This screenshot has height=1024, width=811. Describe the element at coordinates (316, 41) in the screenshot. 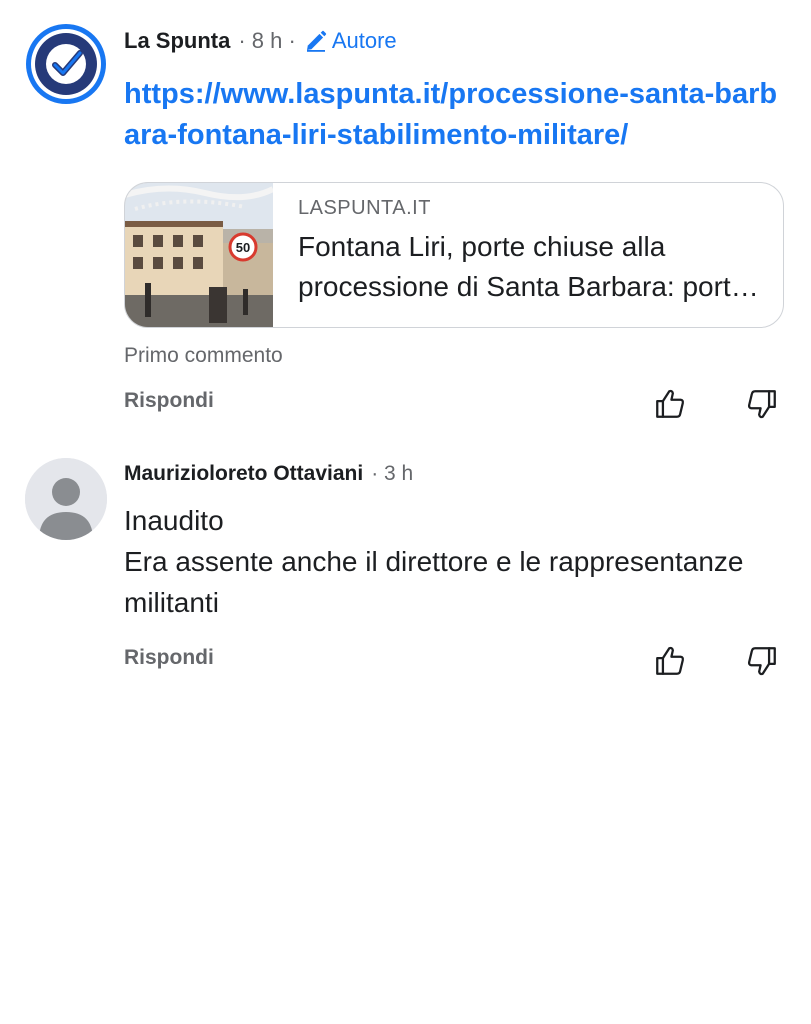

I see `pencil-icon` at that location.